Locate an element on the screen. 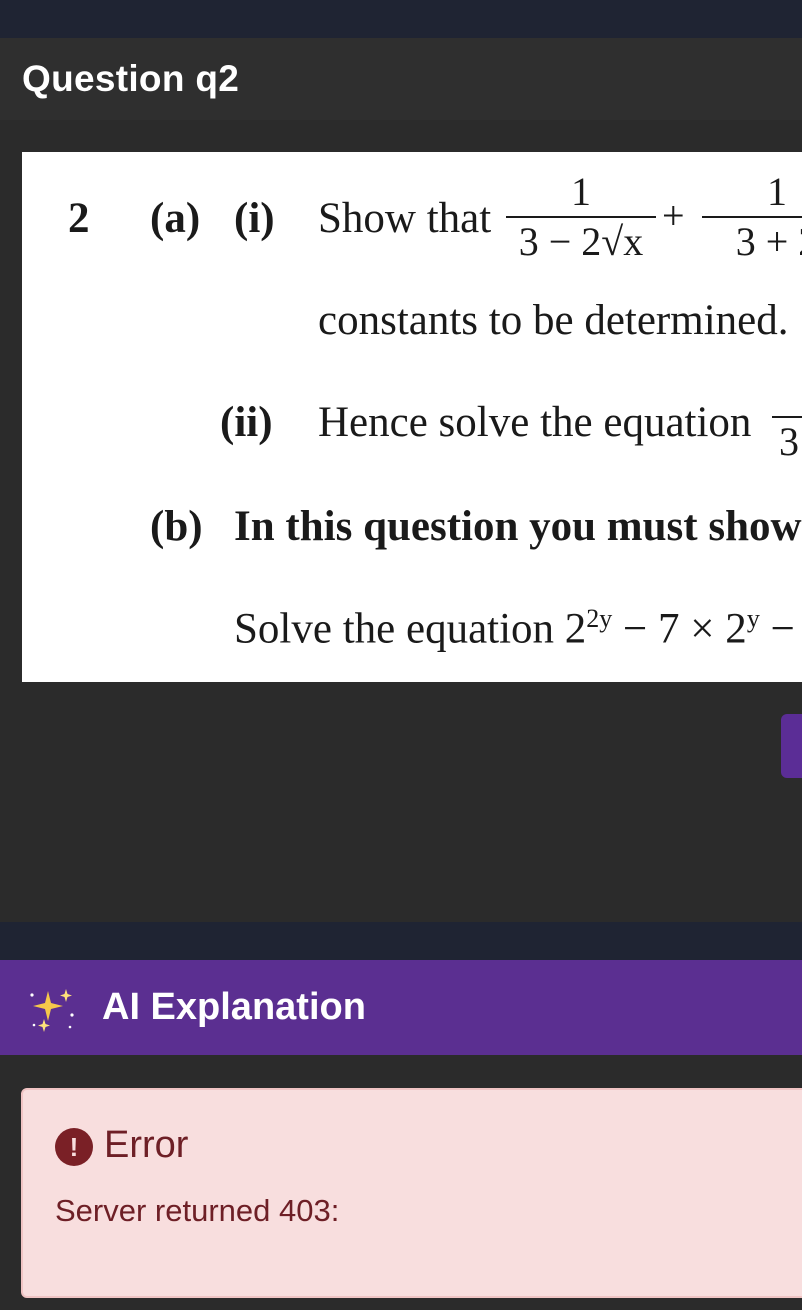 This screenshot has height=1310, width=802. fraction-2: 1 3 + 2 is located at coordinates (752, 217).